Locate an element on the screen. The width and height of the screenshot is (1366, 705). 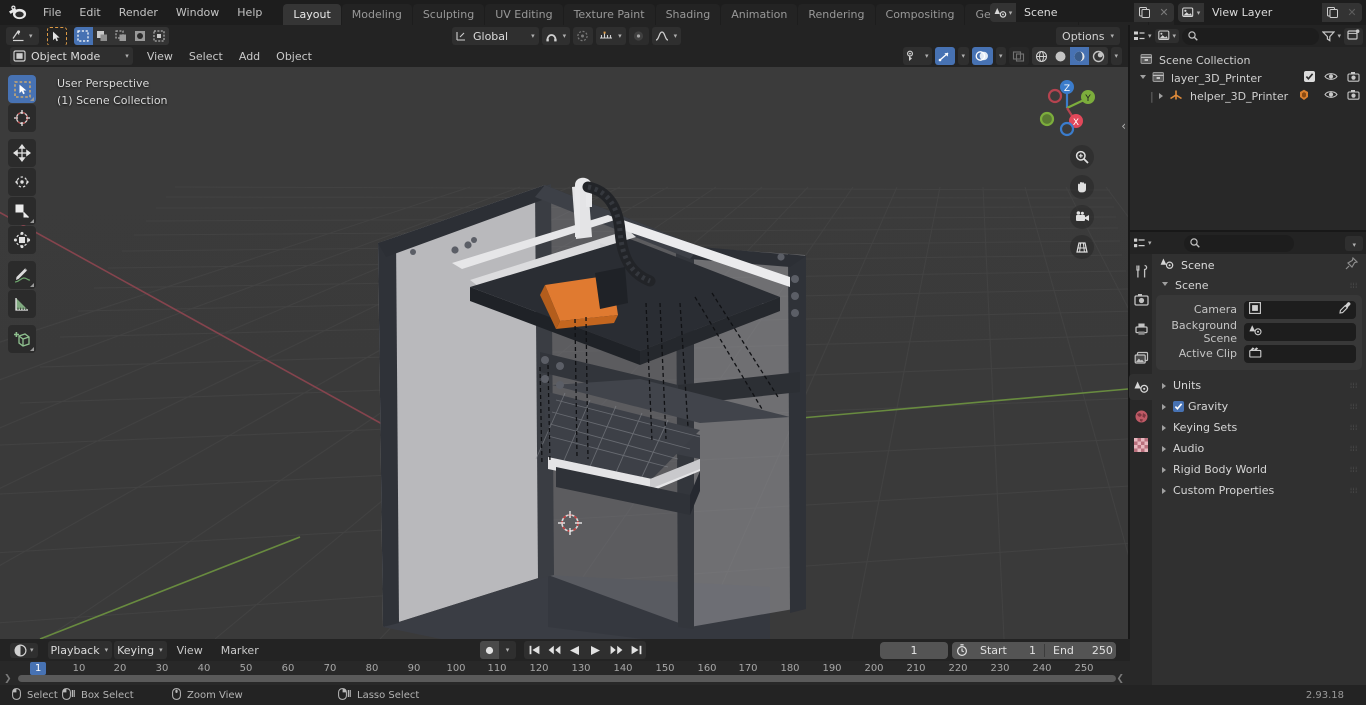
shading-options-dropdown: ▾ is located at coordinates (1116, 56).